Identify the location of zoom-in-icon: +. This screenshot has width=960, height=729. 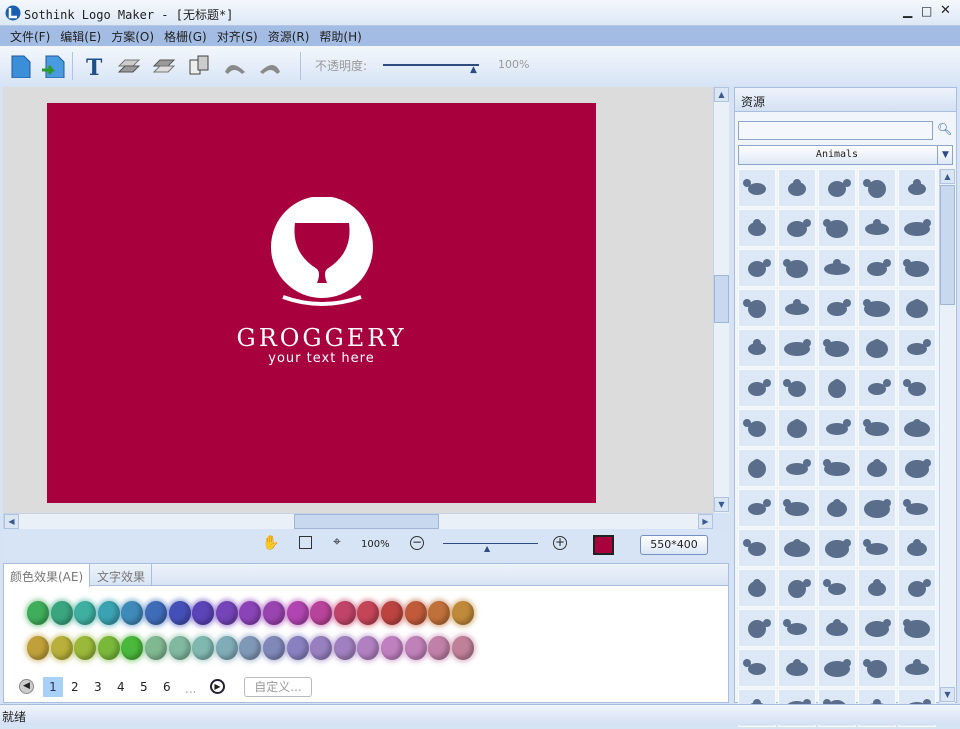
(560, 543).